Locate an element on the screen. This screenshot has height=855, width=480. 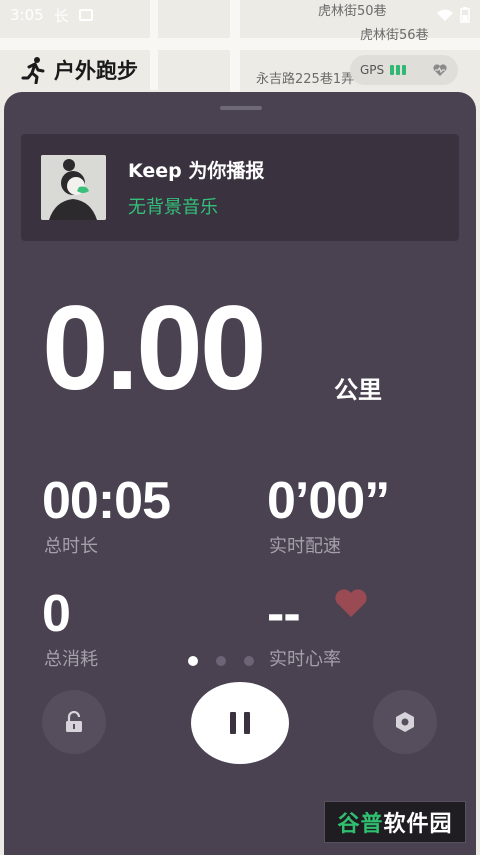
pace-label: 实时配速 is located at coordinates (305, 546).